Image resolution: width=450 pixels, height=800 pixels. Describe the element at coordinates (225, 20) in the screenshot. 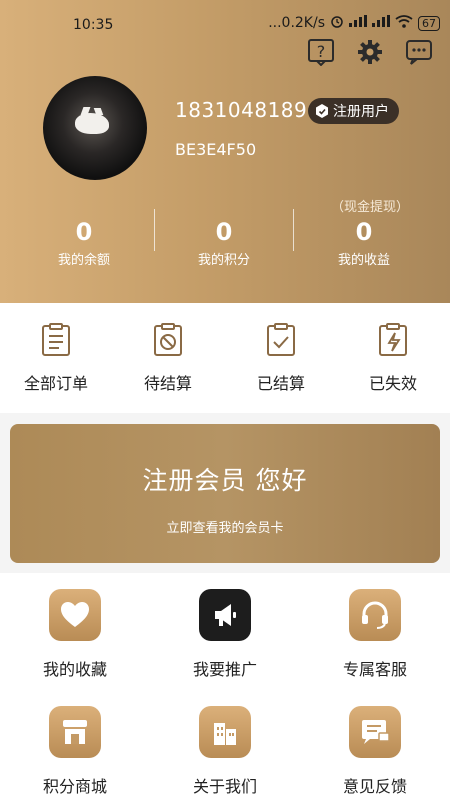

I see `status-bar: 10:35 ...0.2K/s 67` at that location.